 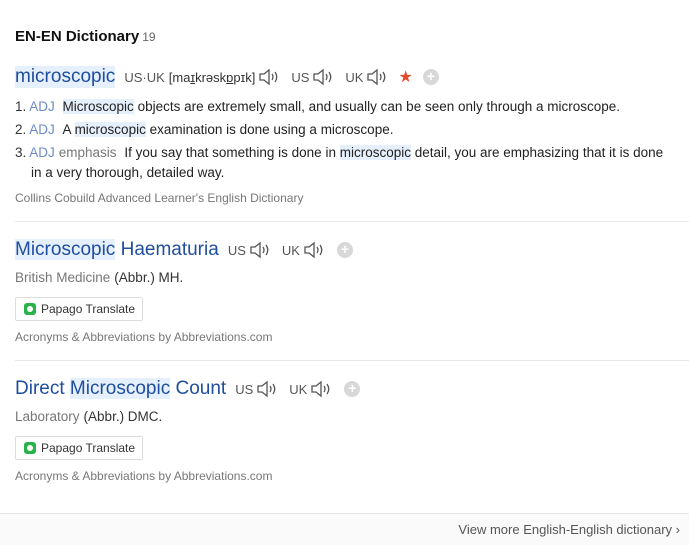 What do you see at coordinates (77, 36) in the screenshot?
I see `dictionary-title: EN-EN Dictionary` at bounding box center [77, 36].